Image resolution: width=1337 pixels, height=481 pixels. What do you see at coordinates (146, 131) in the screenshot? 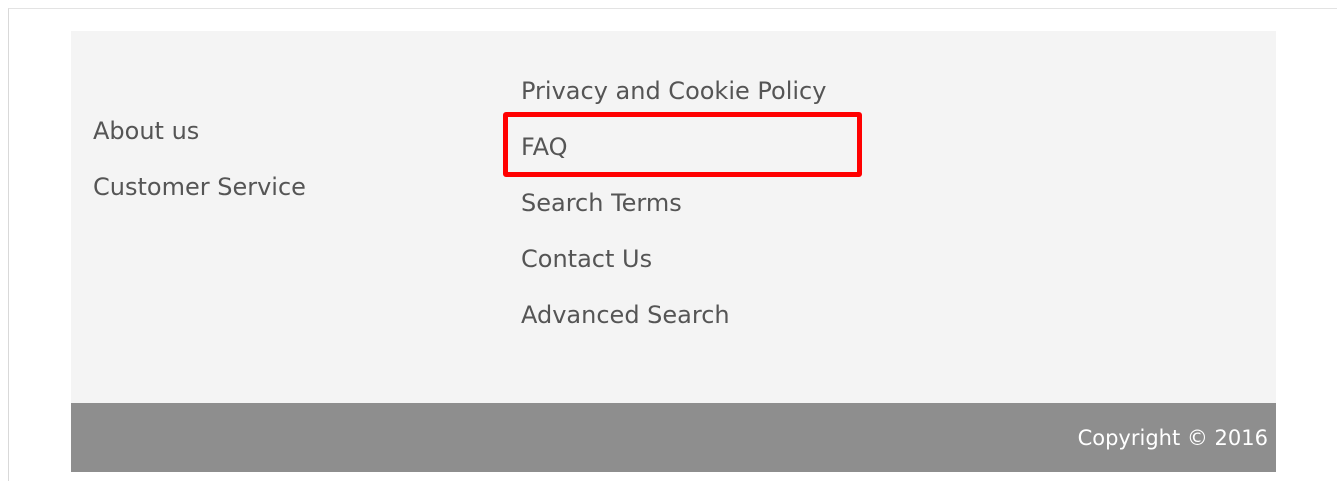
I see `footer-link-about-us: About us` at bounding box center [146, 131].